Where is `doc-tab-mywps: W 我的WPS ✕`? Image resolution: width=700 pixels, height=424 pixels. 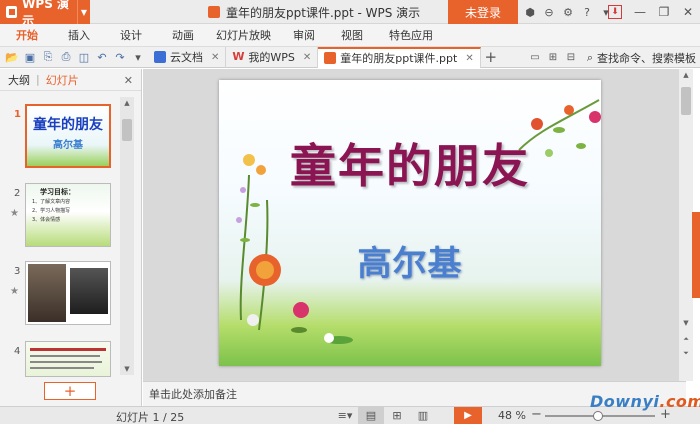
doc-tab-mywps: W 我的WPS ✕ is located at coordinates (272, 57).